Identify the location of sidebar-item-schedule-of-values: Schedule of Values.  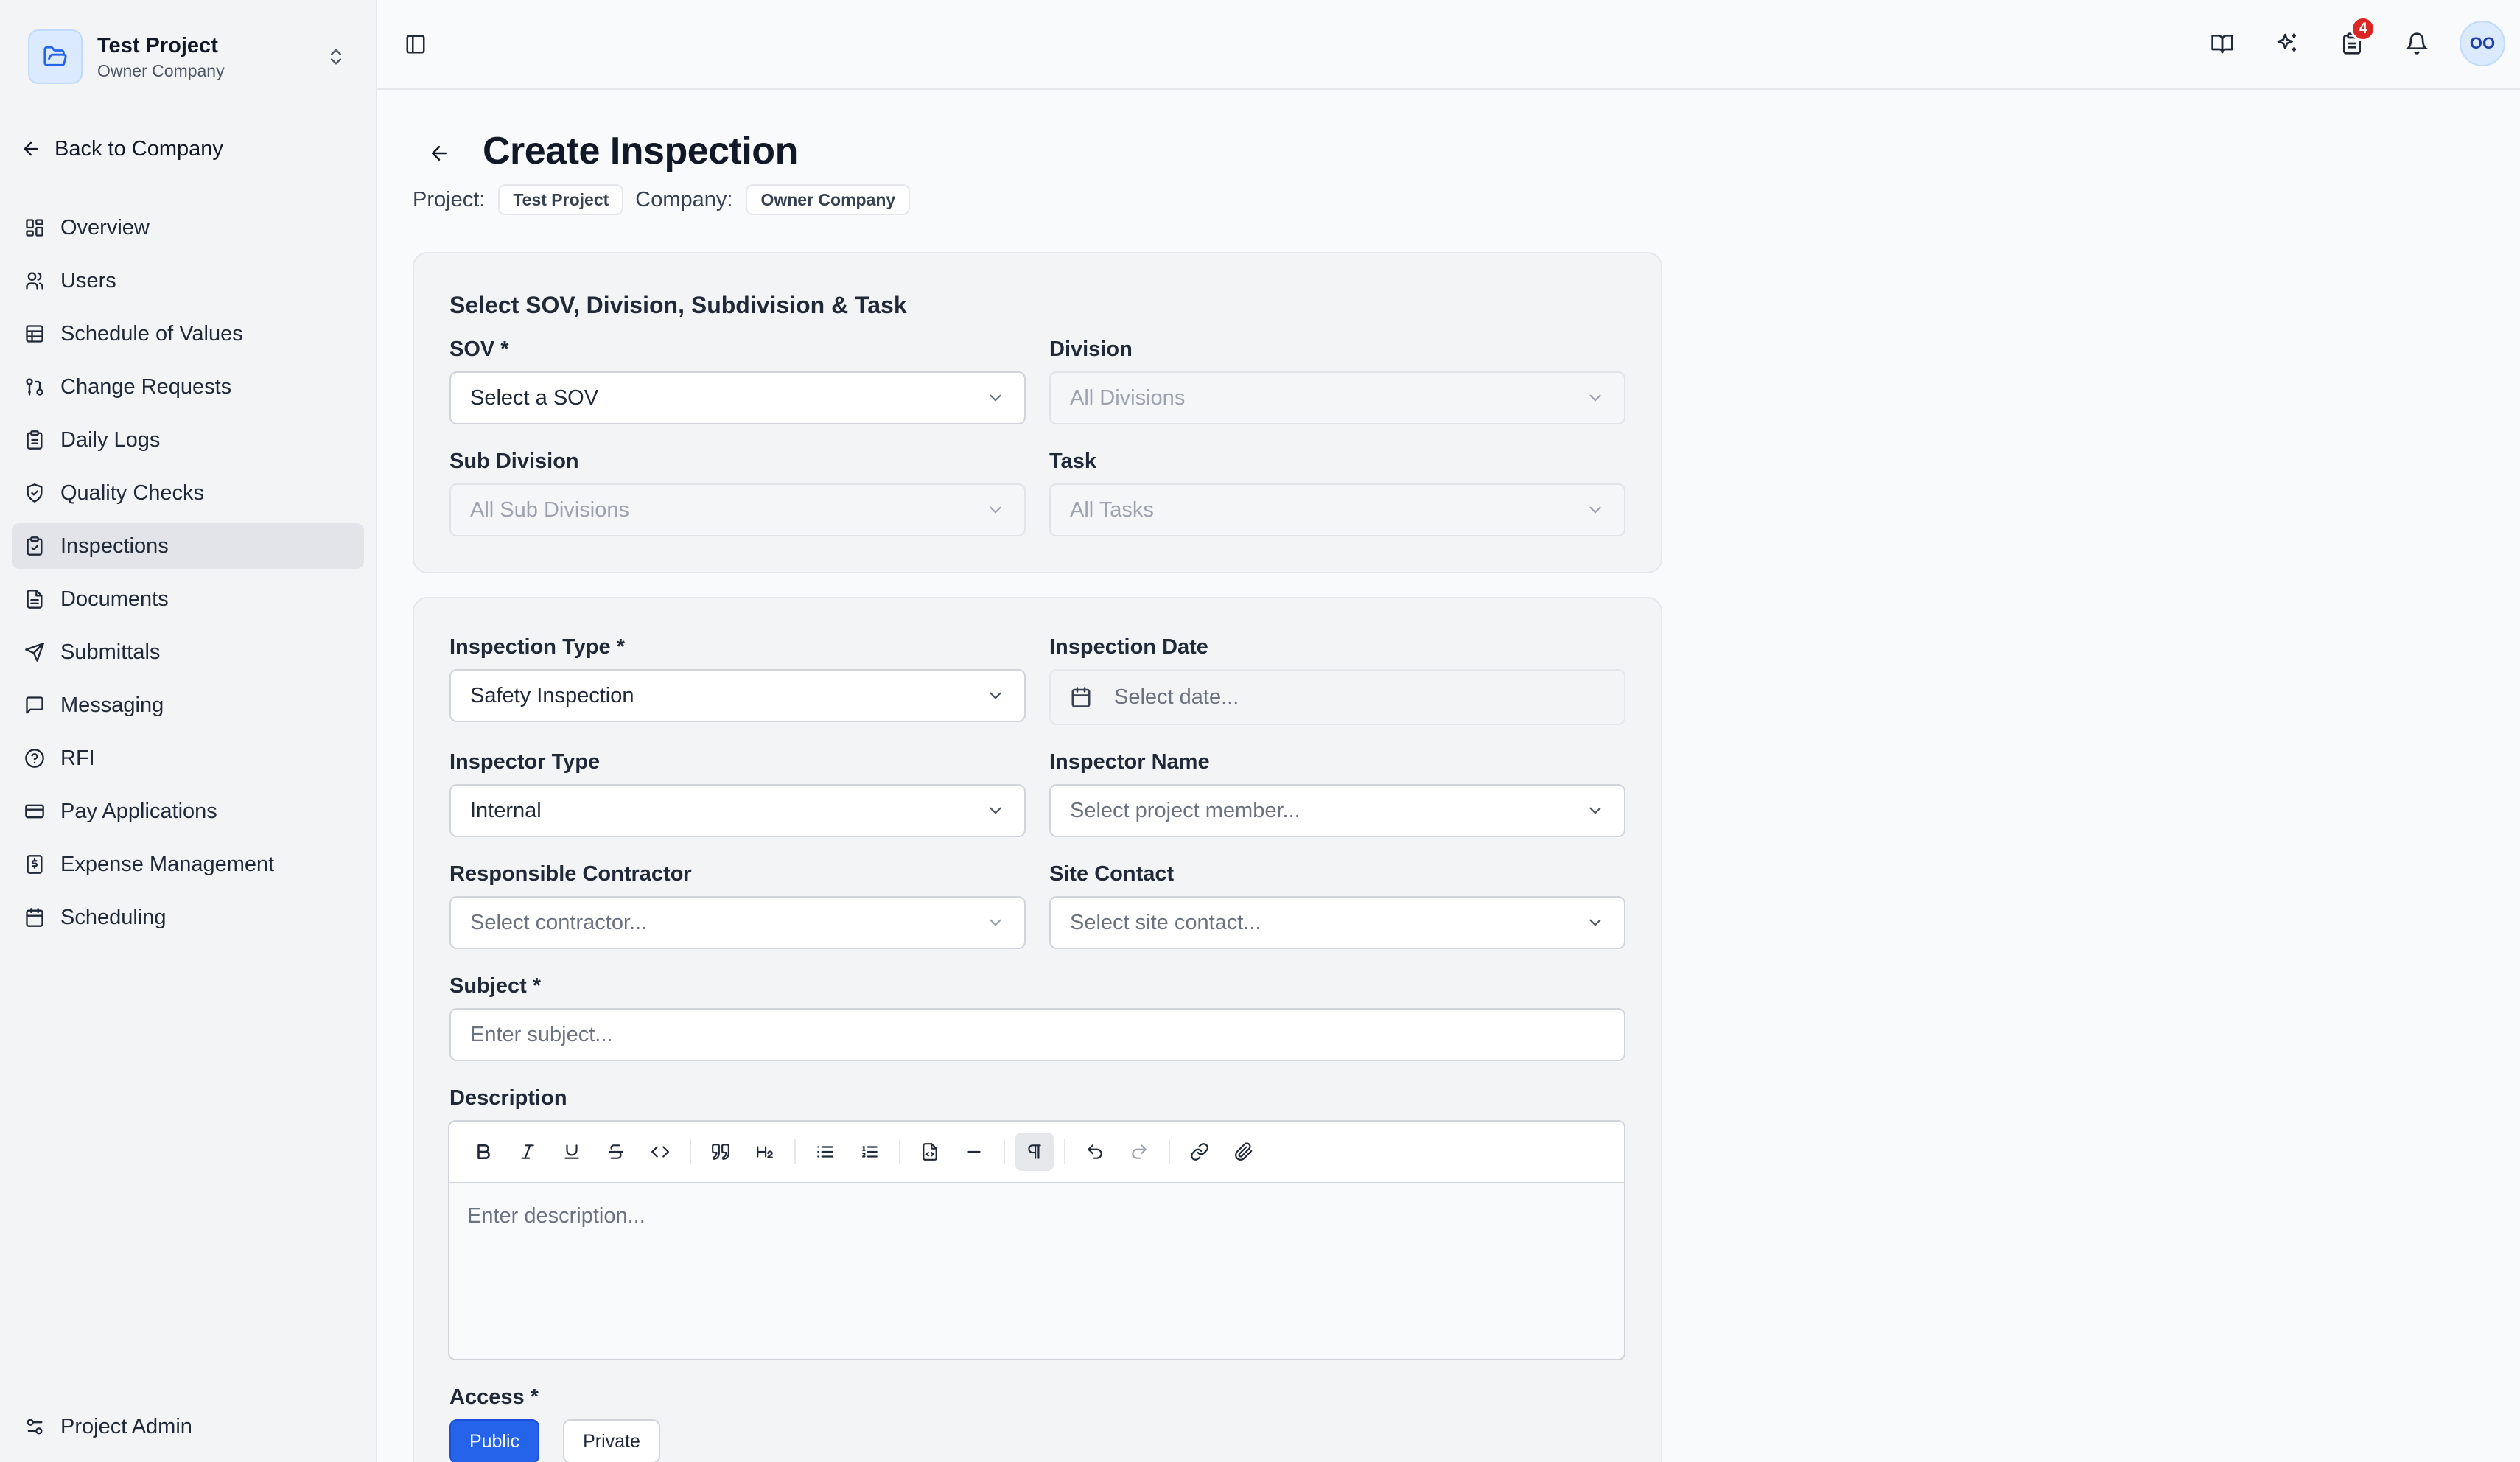
(188, 334).